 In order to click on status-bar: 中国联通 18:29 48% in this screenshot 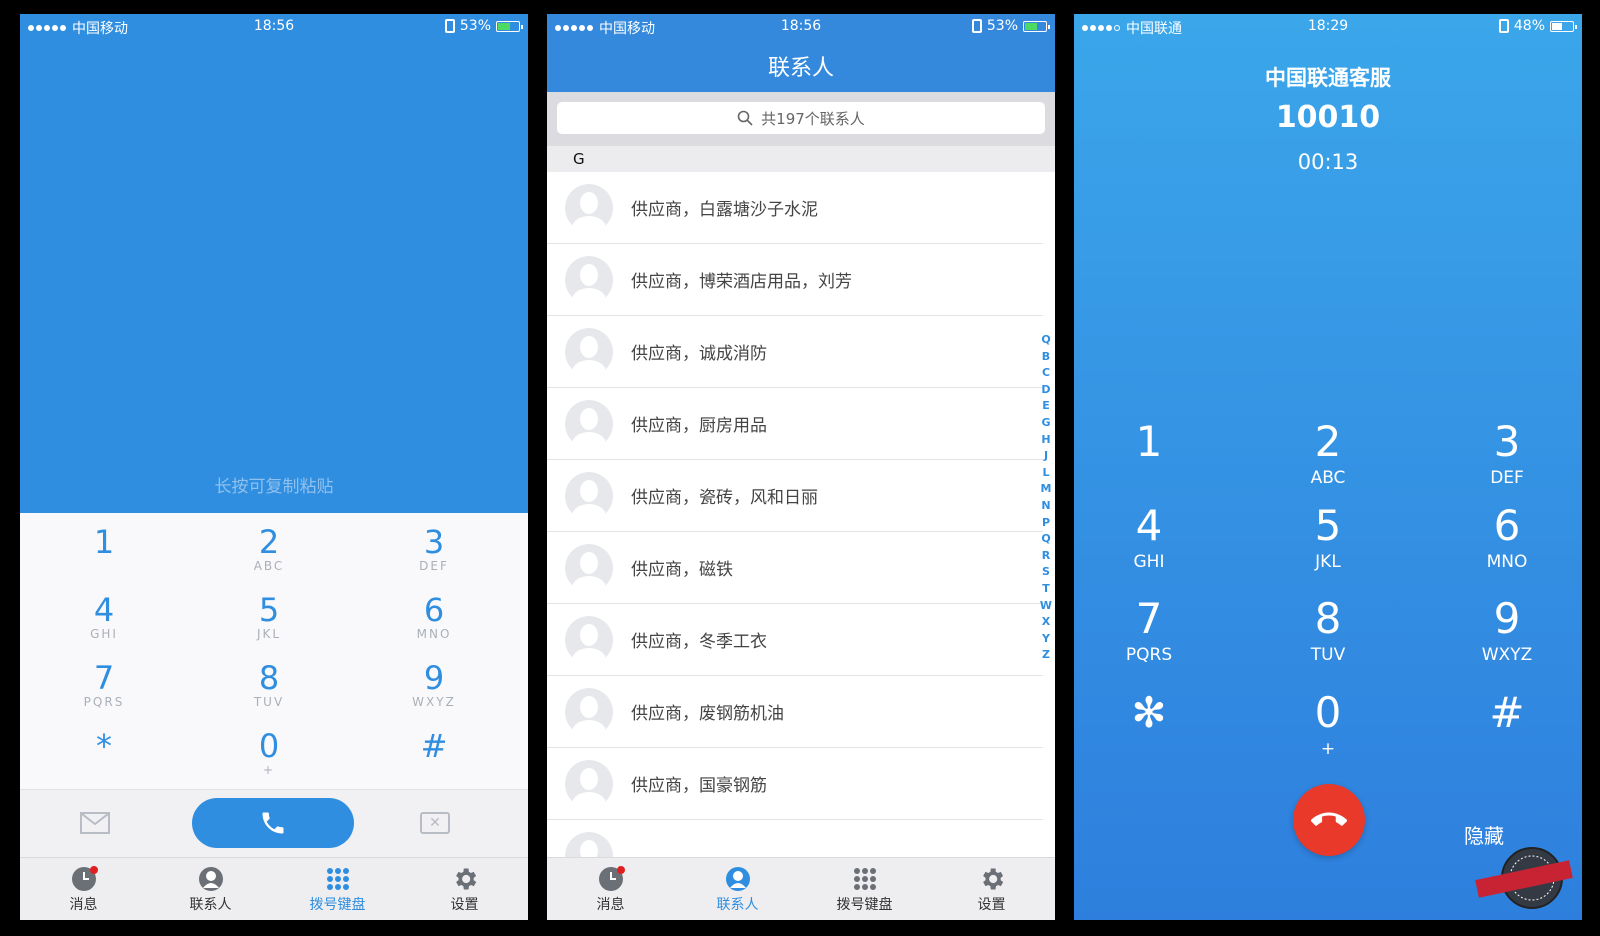, I will do `click(1328, 27)`.